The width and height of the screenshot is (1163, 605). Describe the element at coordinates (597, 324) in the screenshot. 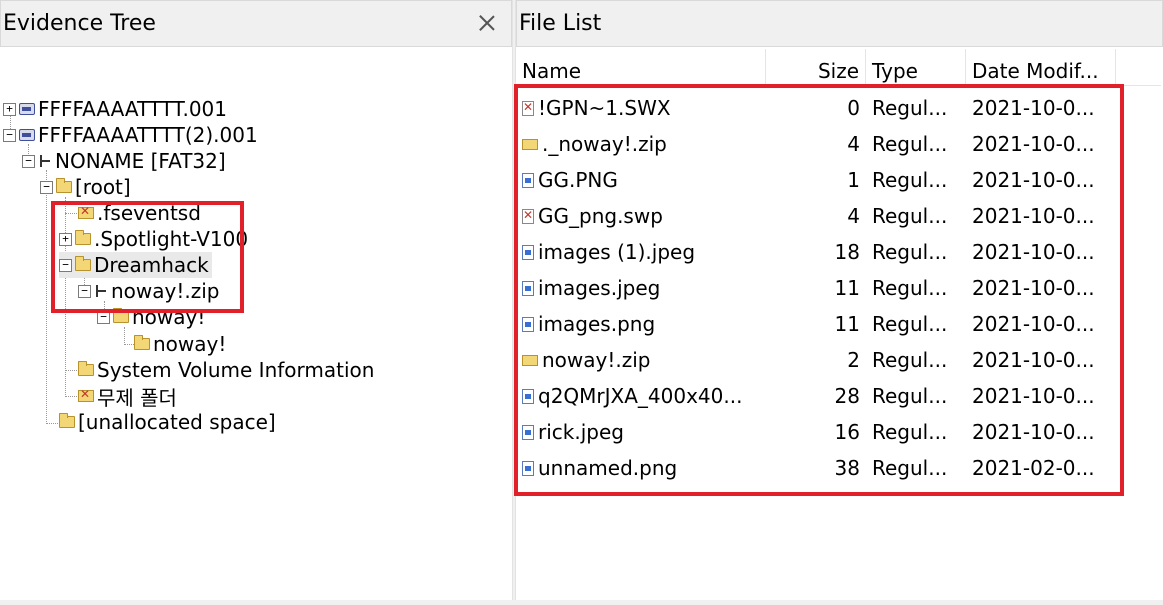

I see `file-name: images.png` at that location.